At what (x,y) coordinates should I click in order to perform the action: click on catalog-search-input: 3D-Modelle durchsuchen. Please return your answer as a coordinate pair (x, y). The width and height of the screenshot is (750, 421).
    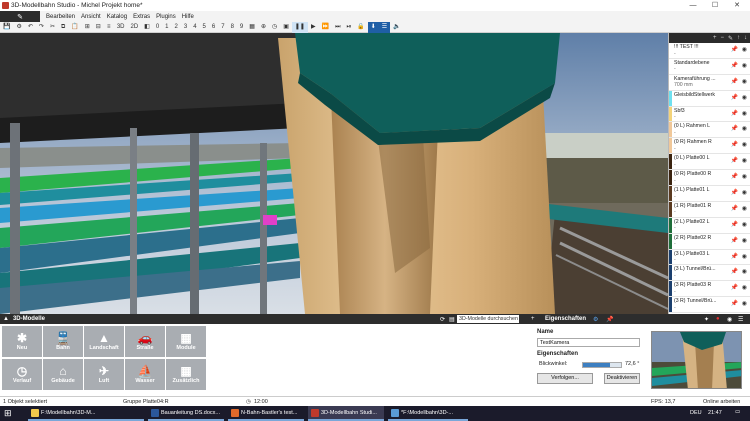
    Looking at the image, I should click on (488, 319).